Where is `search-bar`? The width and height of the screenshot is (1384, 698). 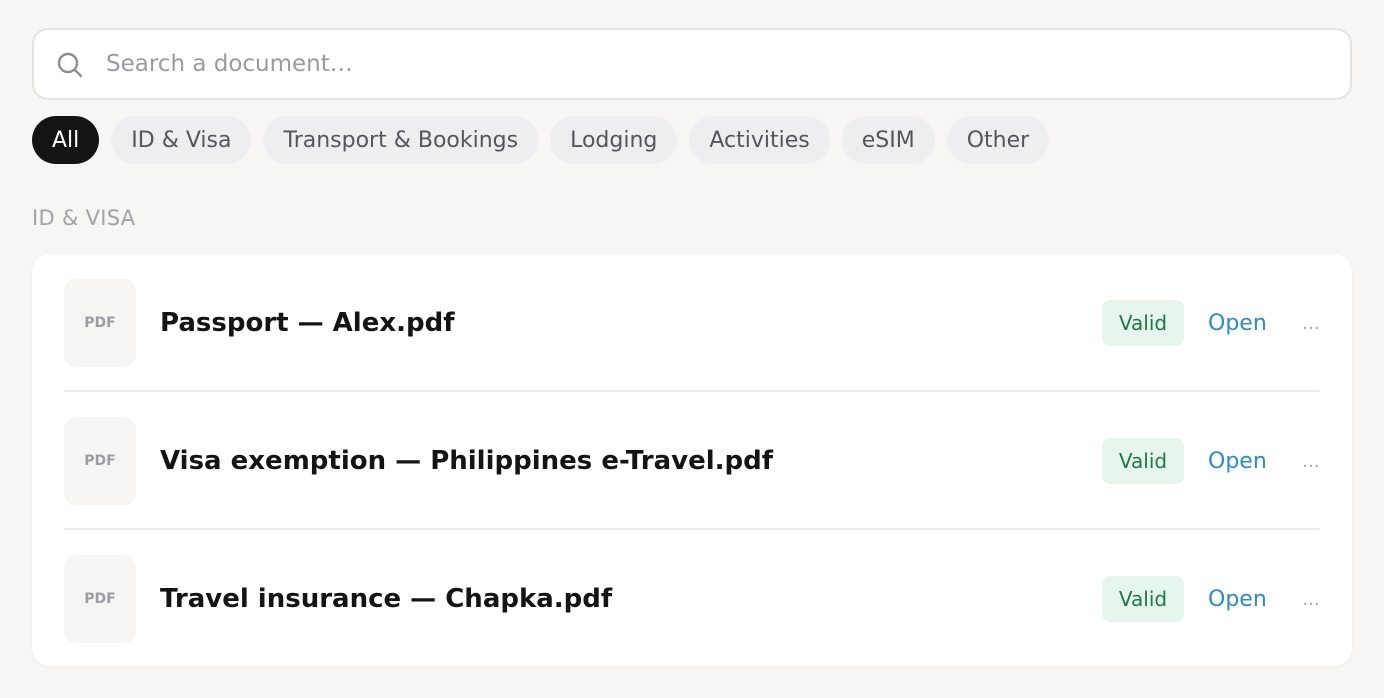
search-bar is located at coordinates (692, 64).